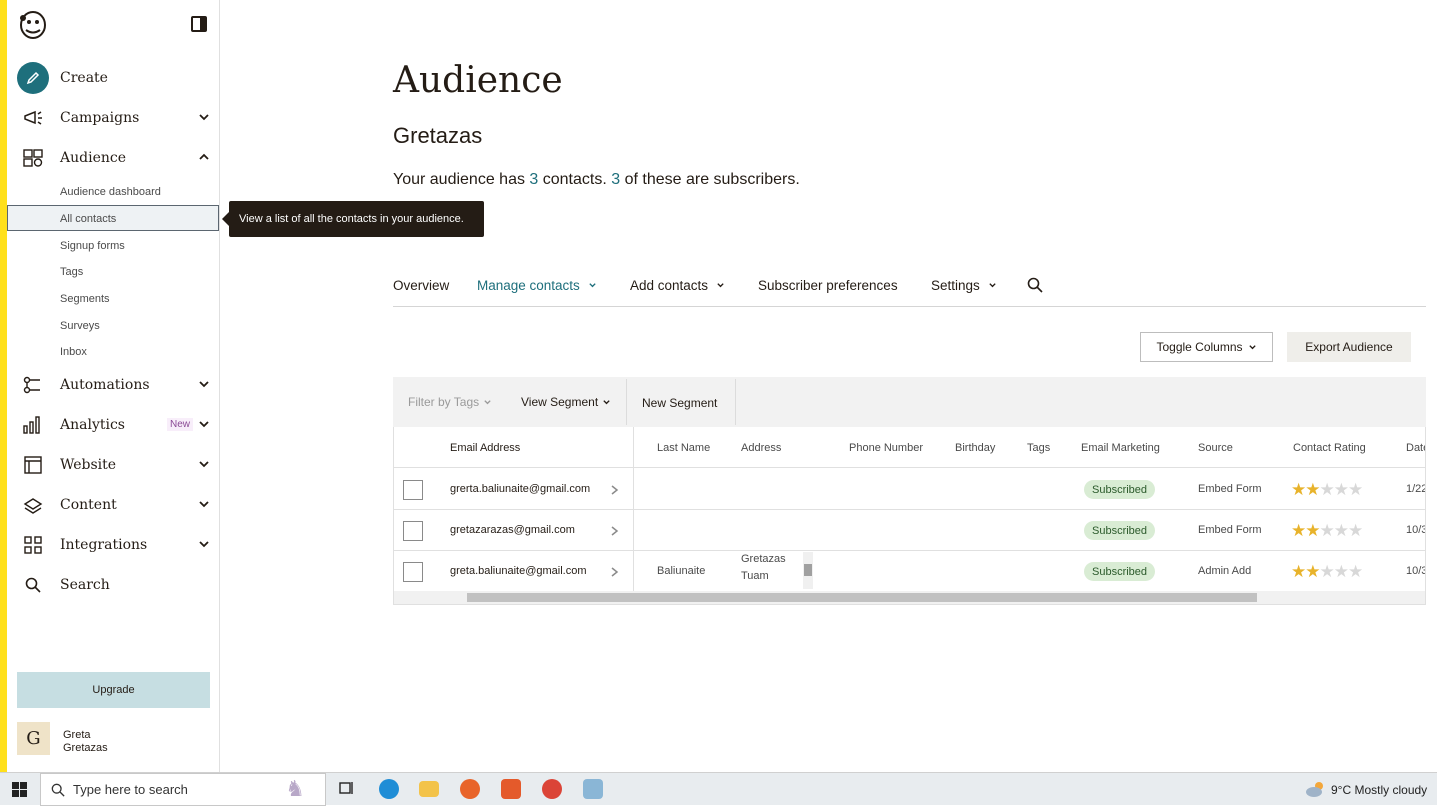 Image resolution: width=1437 pixels, height=806 pixels. I want to click on nav-audience: Audience, so click(115, 158).